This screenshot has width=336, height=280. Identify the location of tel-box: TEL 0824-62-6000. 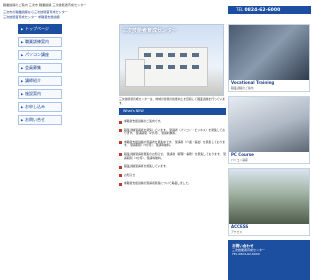
(269, 10).